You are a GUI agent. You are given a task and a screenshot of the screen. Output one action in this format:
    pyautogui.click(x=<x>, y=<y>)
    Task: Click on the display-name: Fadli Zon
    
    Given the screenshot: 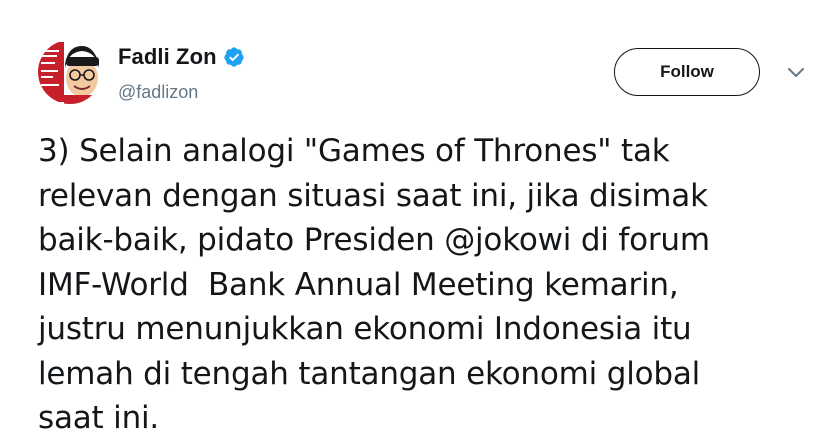 What is the action you would take?
    pyautogui.click(x=167, y=56)
    